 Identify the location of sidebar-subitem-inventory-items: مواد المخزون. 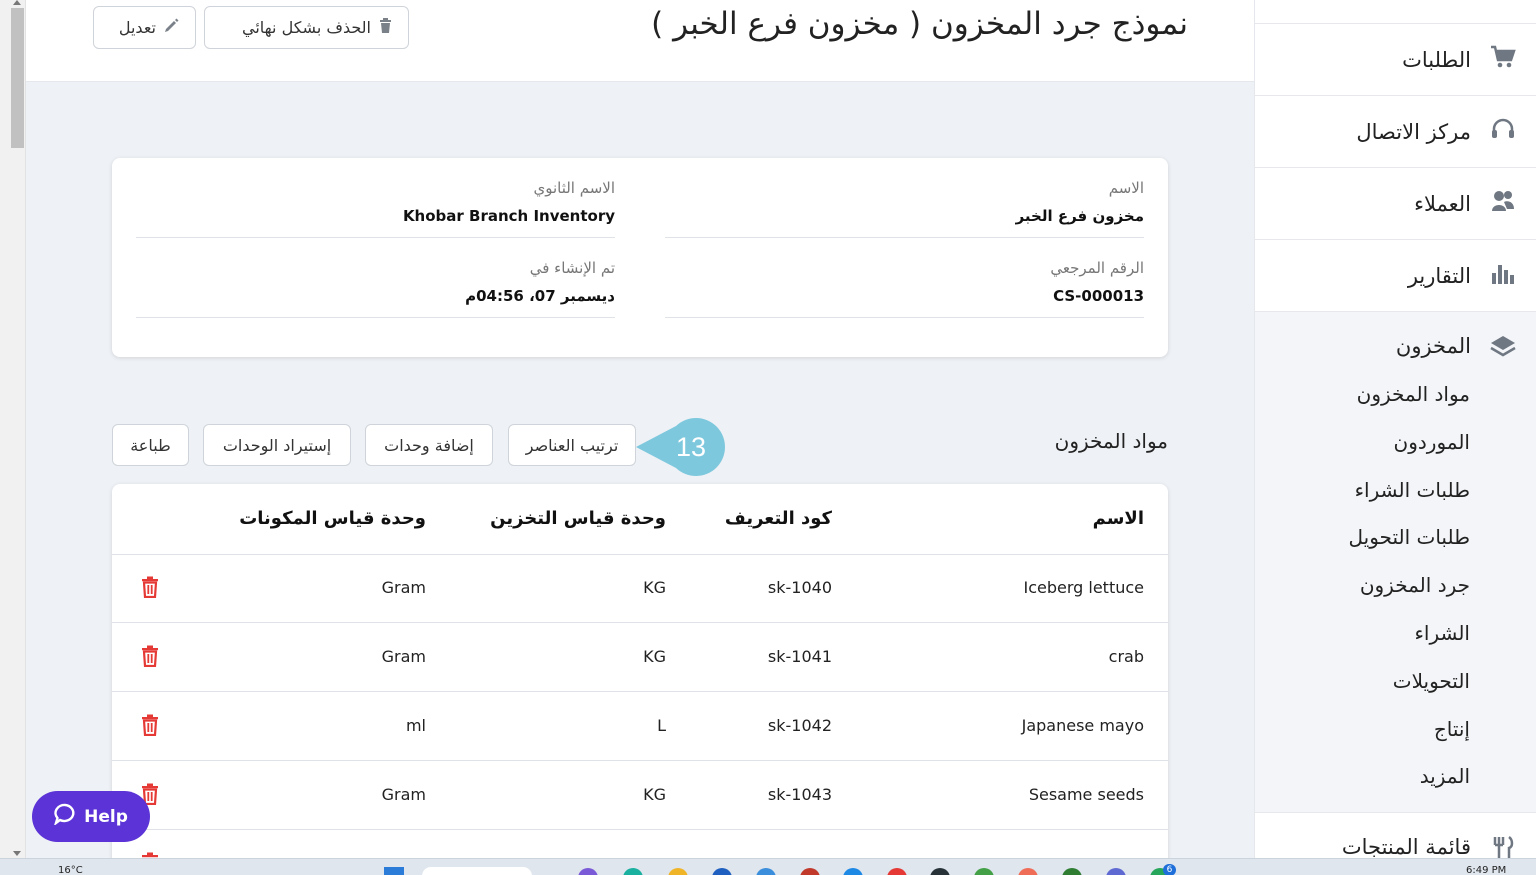
(1413, 394).